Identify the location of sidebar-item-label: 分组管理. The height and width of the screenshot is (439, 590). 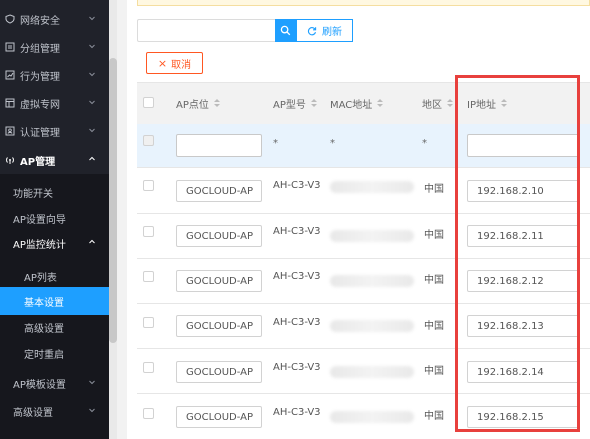
(40, 49).